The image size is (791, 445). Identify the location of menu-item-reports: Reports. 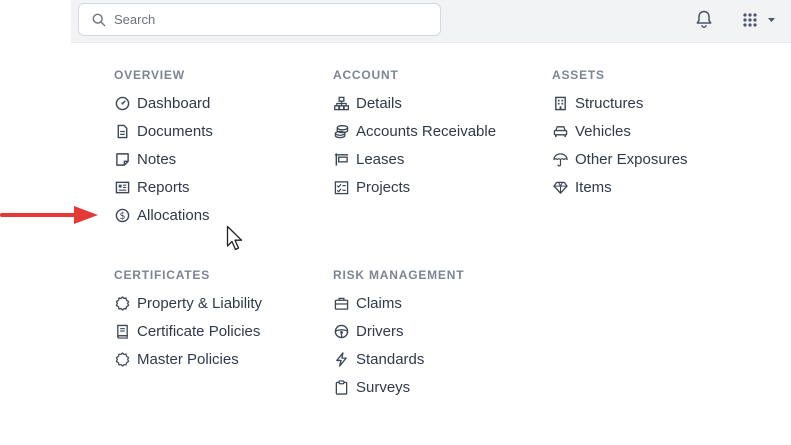
(152, 187).